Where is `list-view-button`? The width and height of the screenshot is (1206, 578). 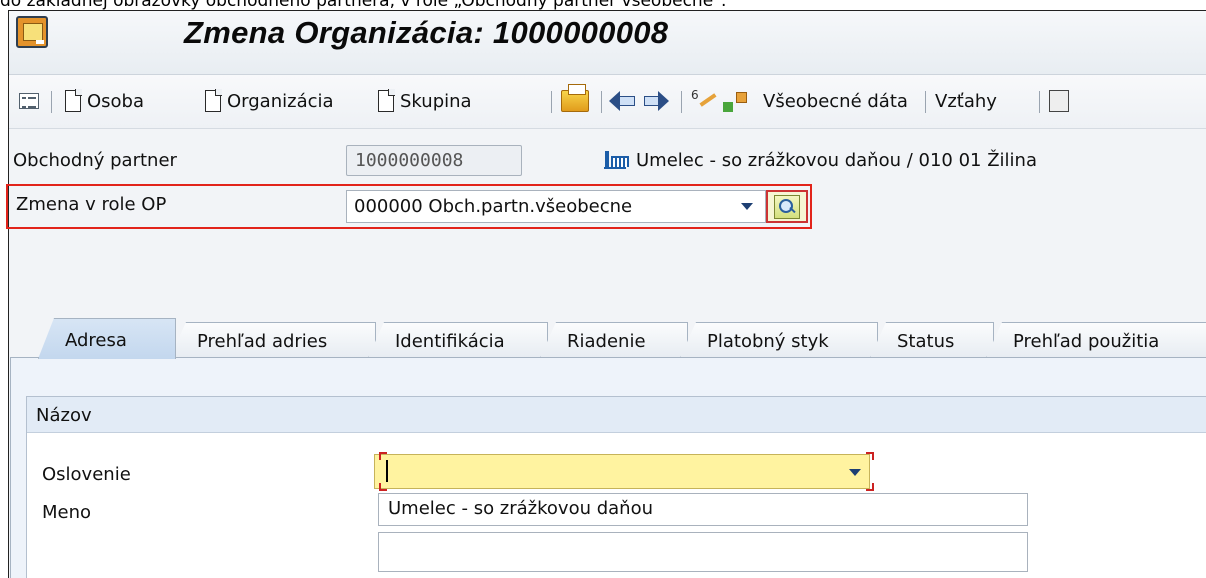
list-view-button is located at coordinates (29, 101).